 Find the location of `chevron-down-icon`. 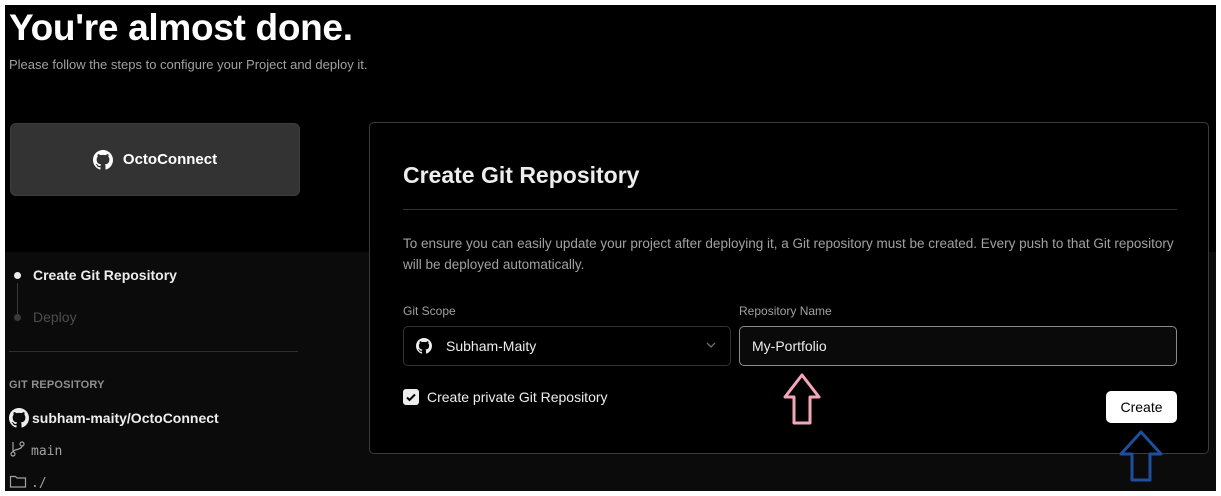

chevron-down-icon is located at coordinates (711, 347).